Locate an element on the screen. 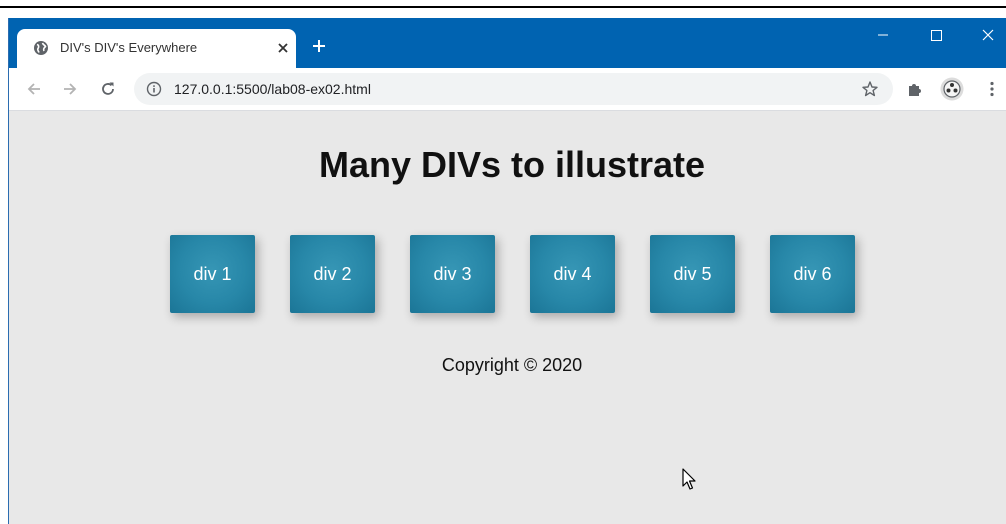  window-close-button is located at coordinates (985, 35).